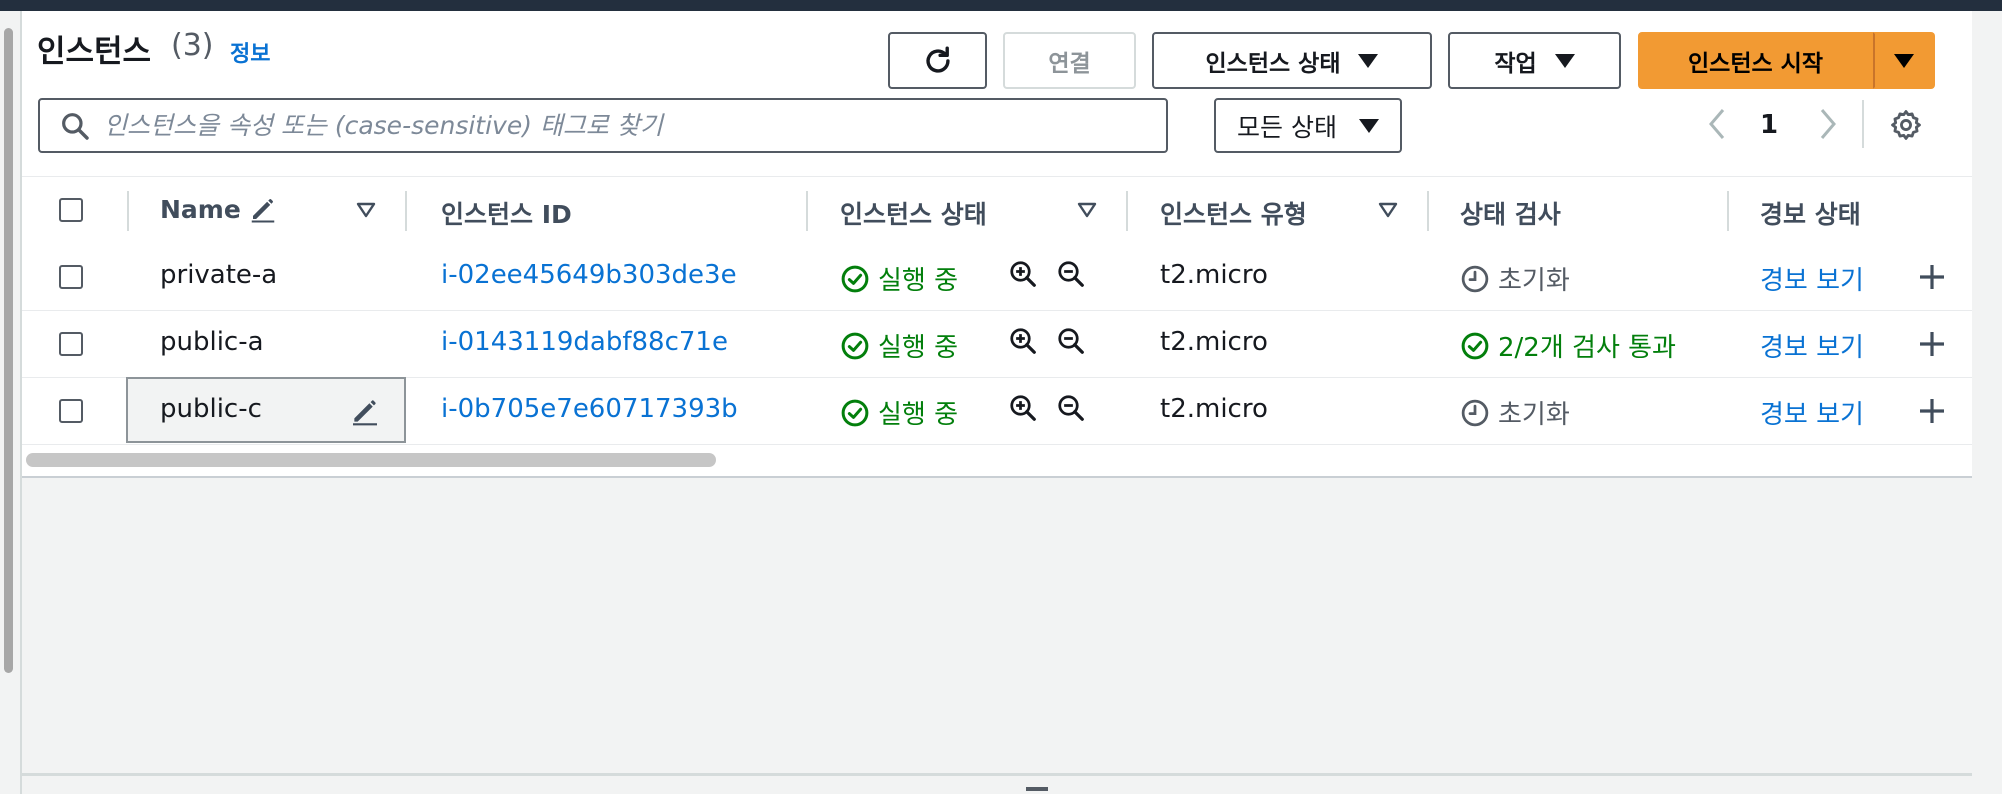 Image resolution: width=2002 pixels, height=794 pixels. What do you see at coordinates (1904, 60) in the screenshot?
I see `launch-options-dropdown` at bounding box center [1904, 60].